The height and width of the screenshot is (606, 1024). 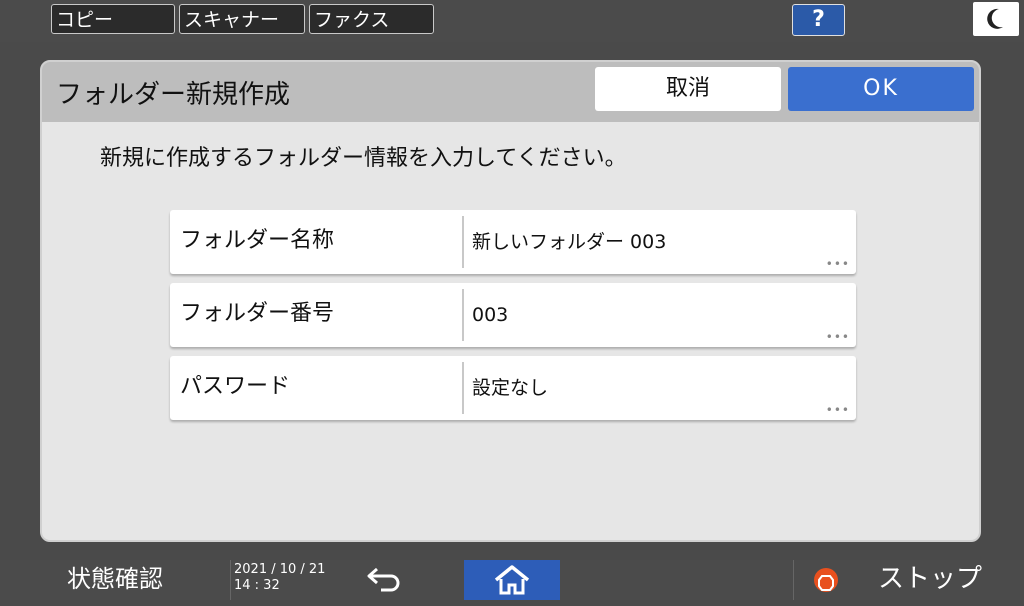 What do you see at coordinates (930, 579) in the screenshot?
I see `stop-label: ストップ` at bounding box center [930, 579].